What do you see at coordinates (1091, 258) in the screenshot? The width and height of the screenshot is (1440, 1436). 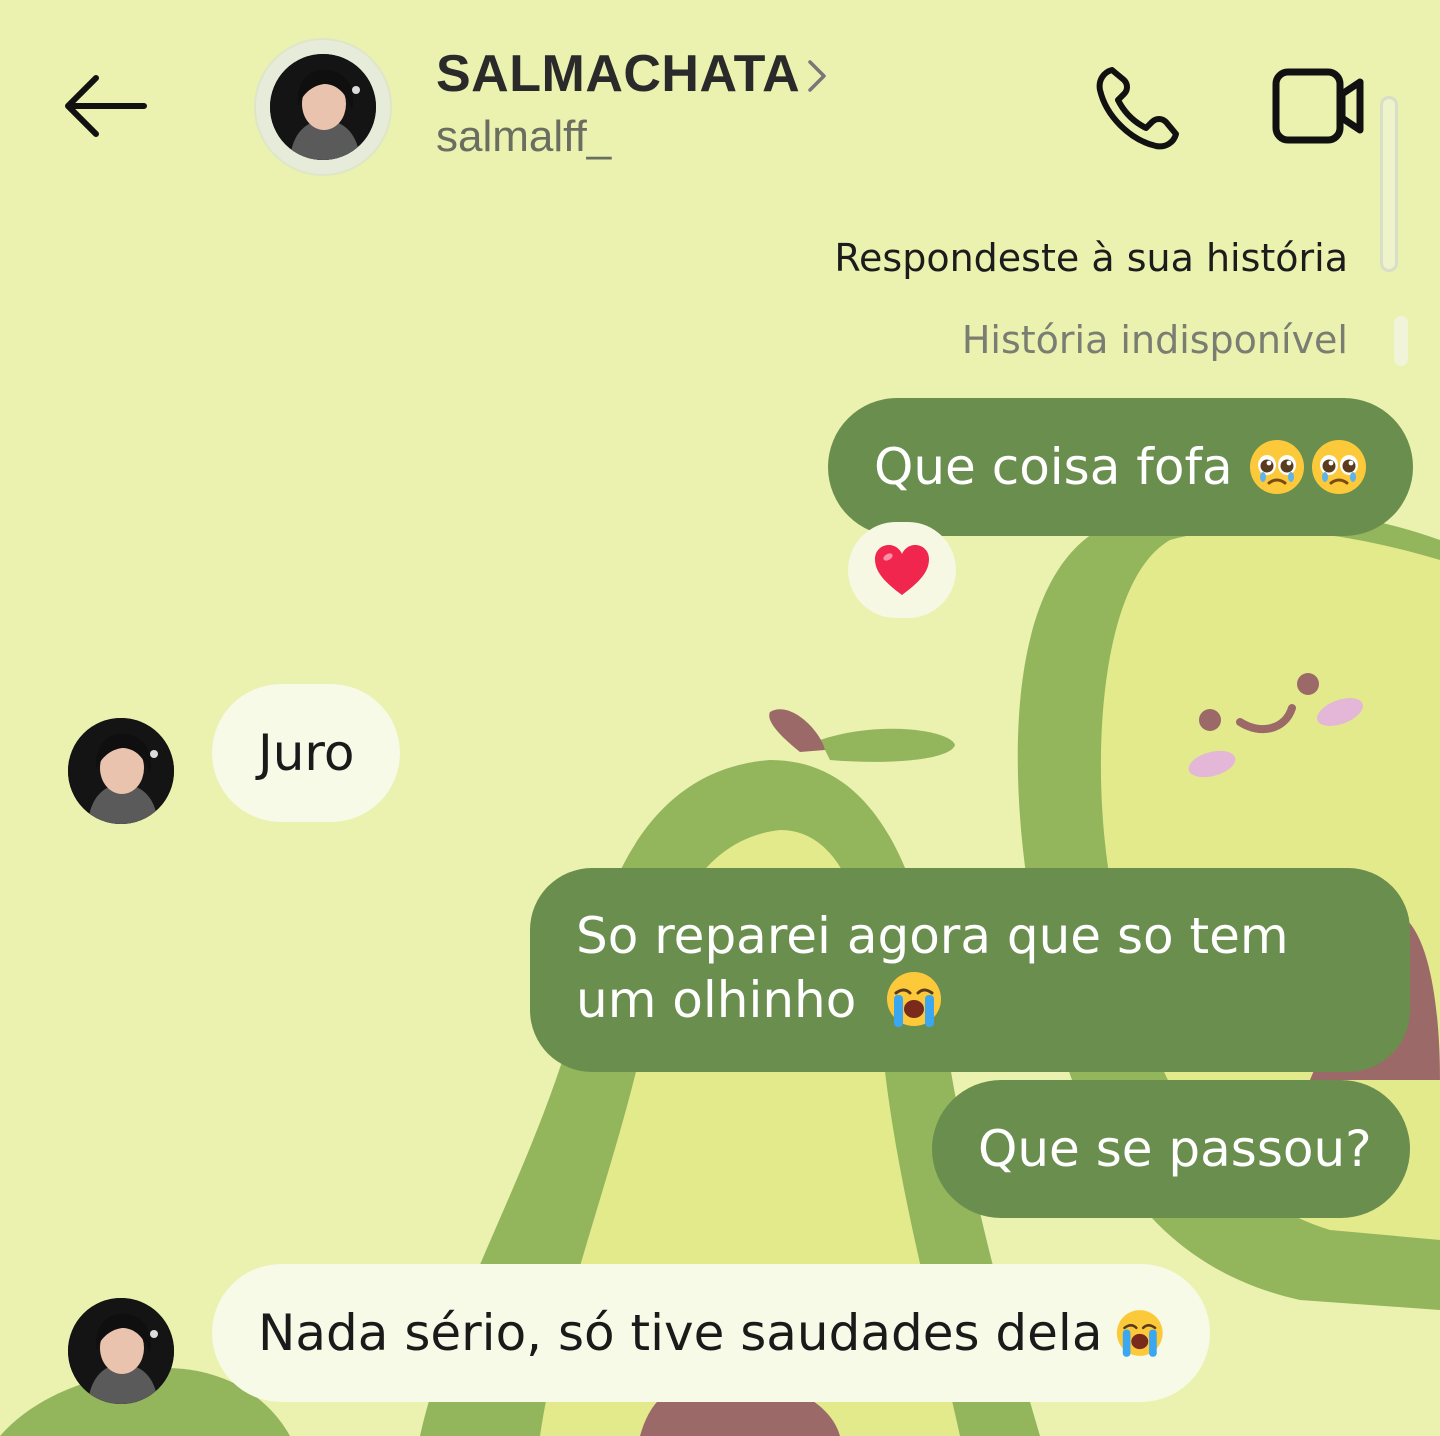 I see `story-reply-note: Respondeste à sua história` at bounding box center [1091, 258].